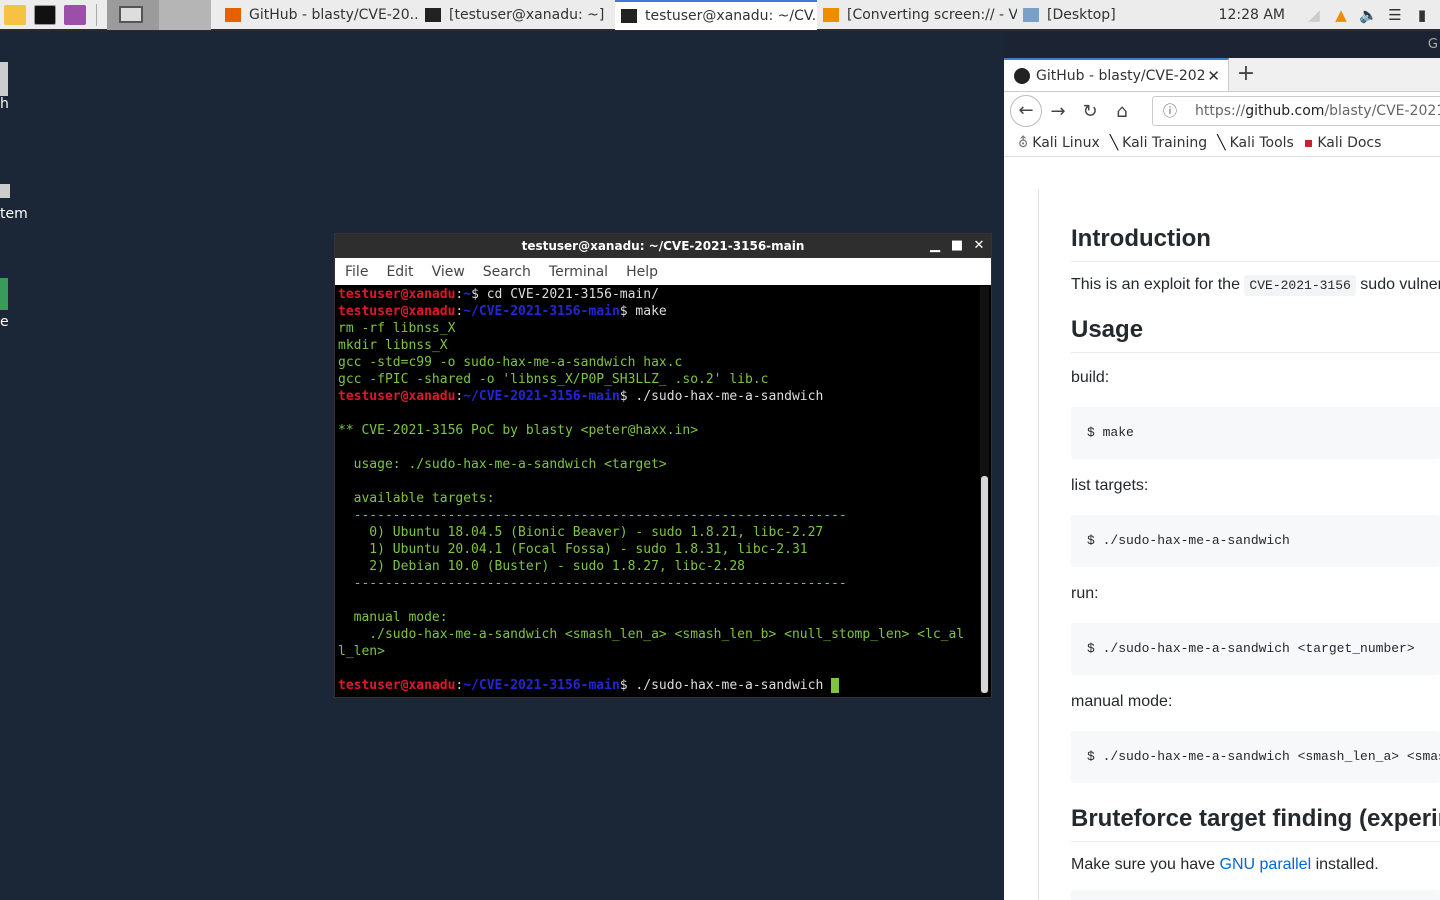  I want to click on github-icon, so click(1022, 75).